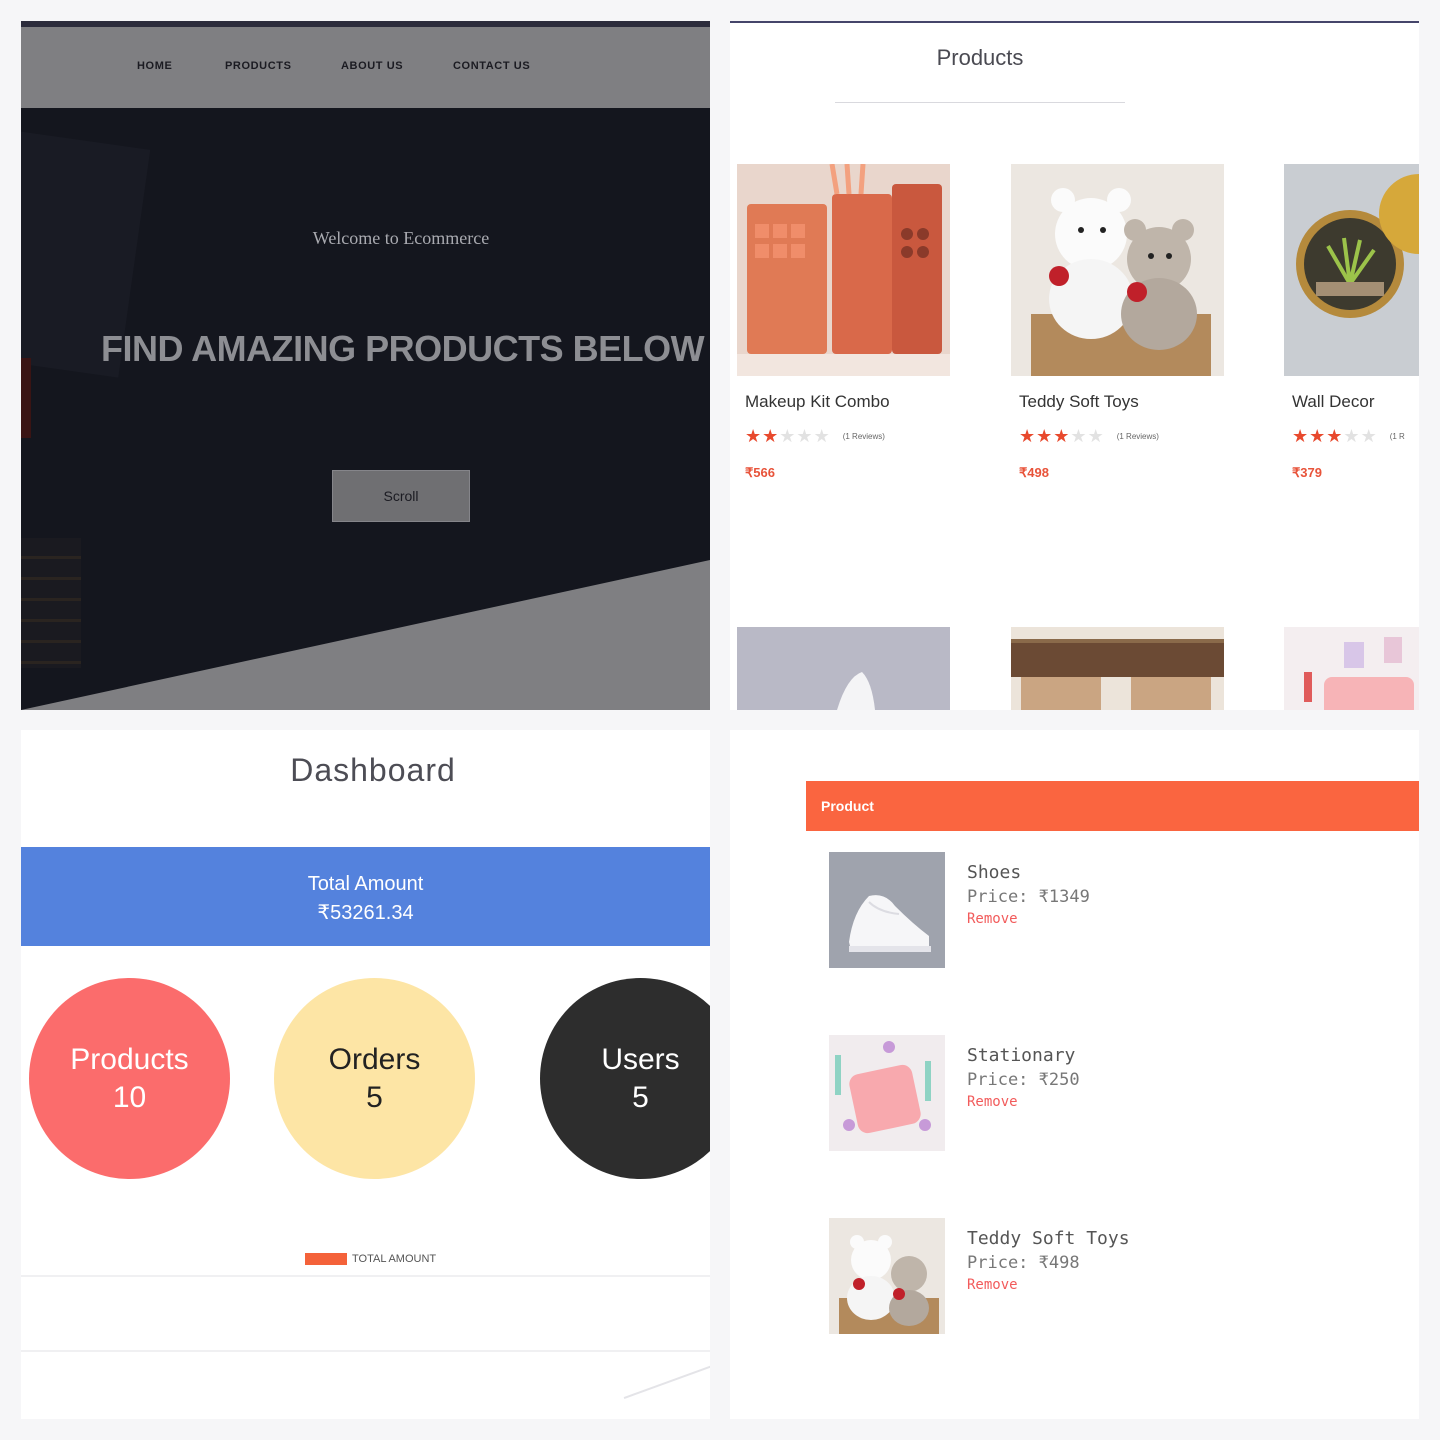 This screenshot has height=1440, width=1440. I want to click on cart-thumb-teddy, so click(887, 1276).